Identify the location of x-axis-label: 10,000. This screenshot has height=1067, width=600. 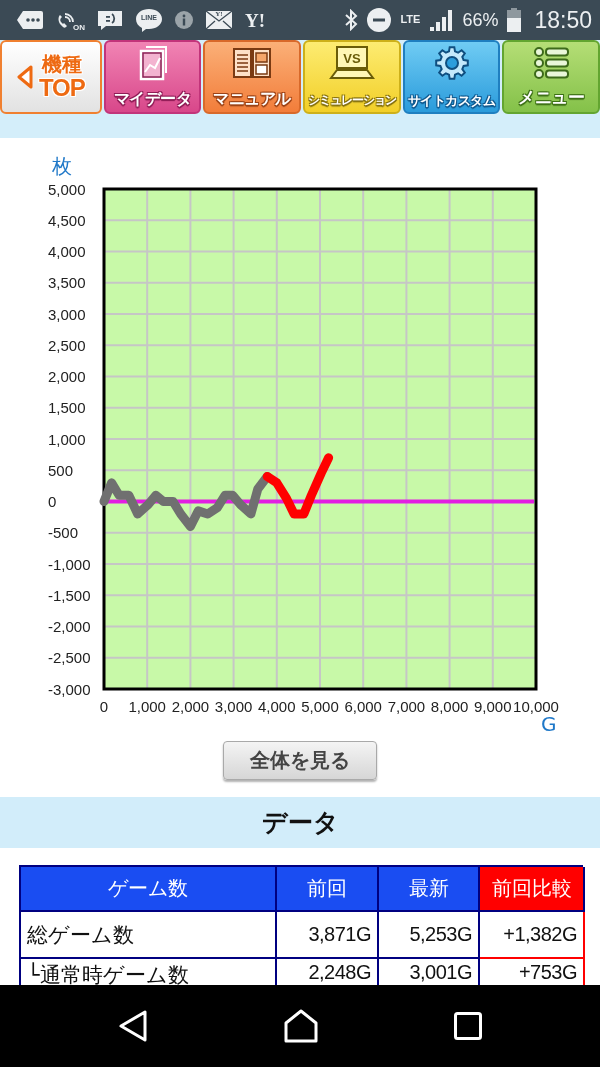
(536, 706).